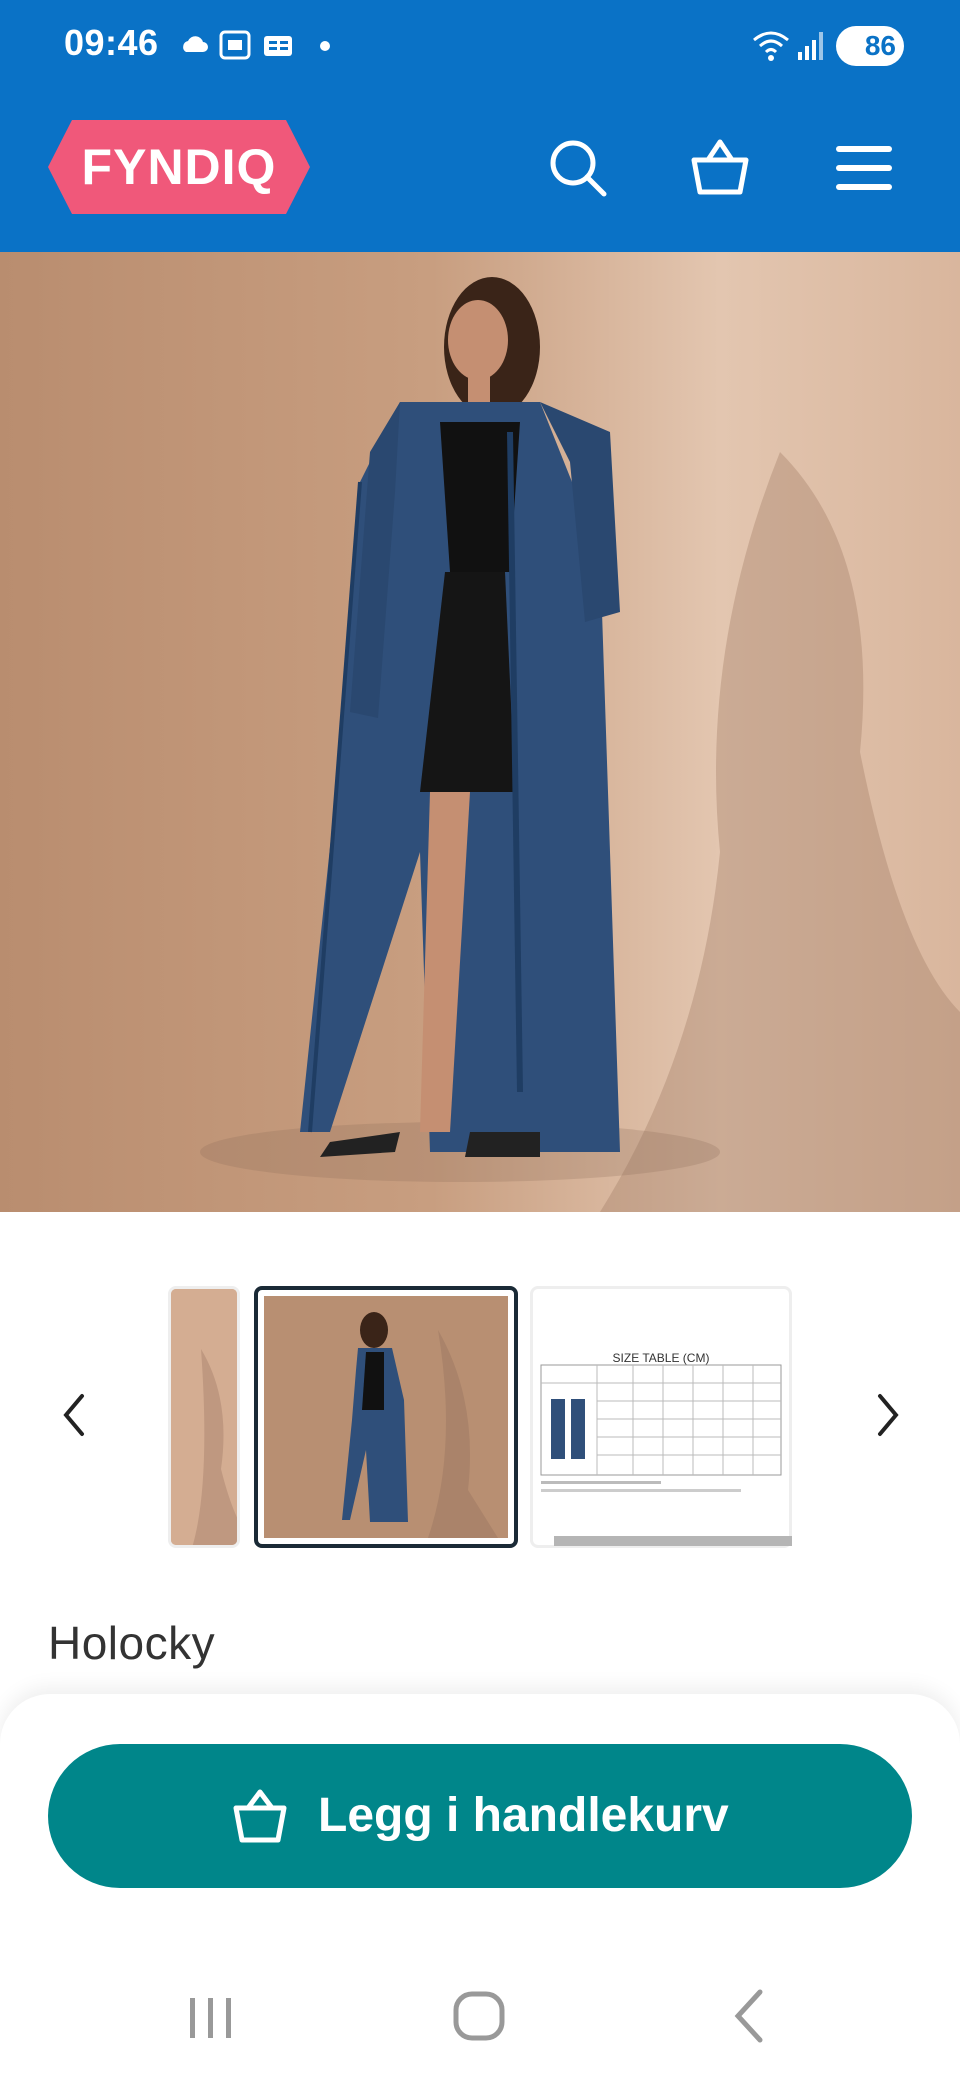 The height and width of the screenshot is (2080, 960). Describe the element at coordinates (195, 44) in the screenshot. I see `cloud-icon` at that location.